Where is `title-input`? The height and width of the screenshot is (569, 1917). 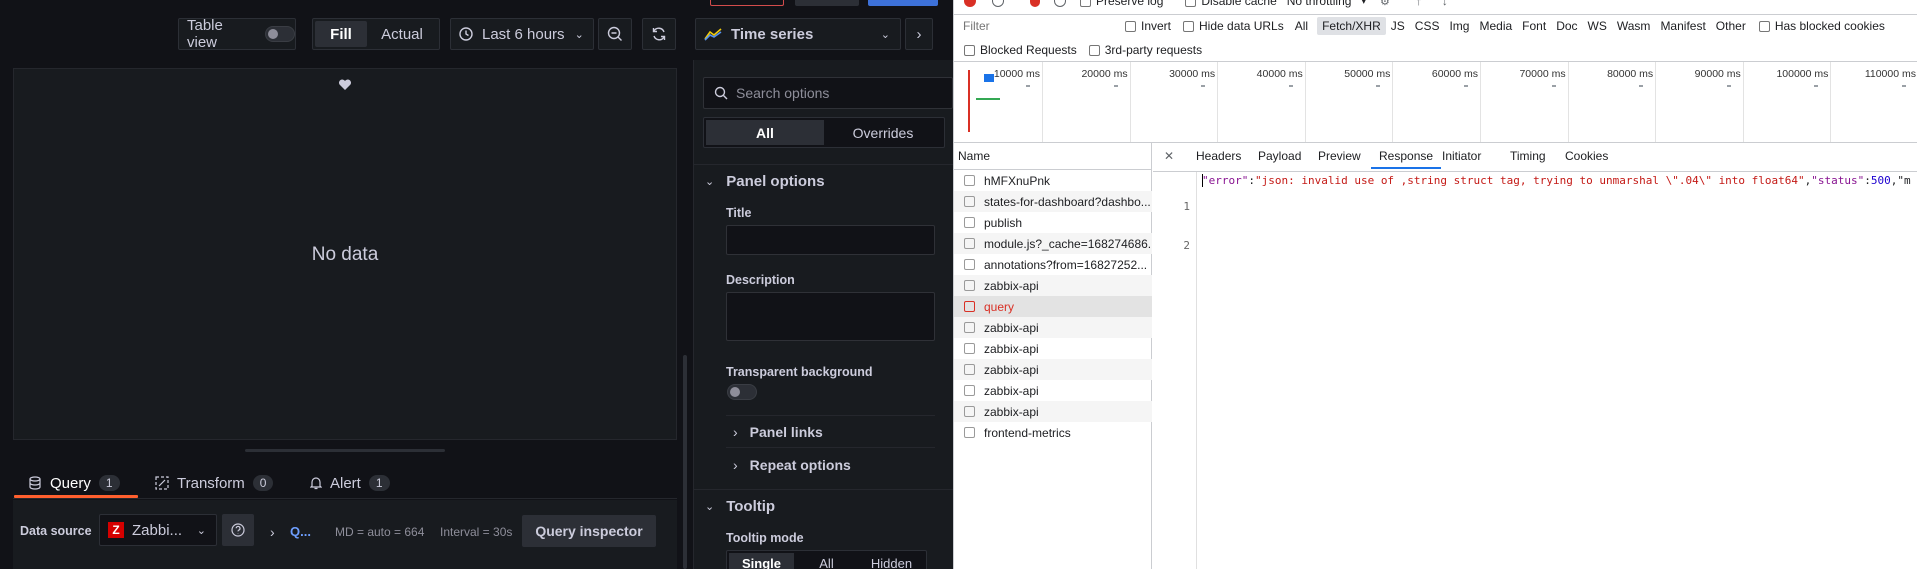
title-input is located at coordinates (830, 240).